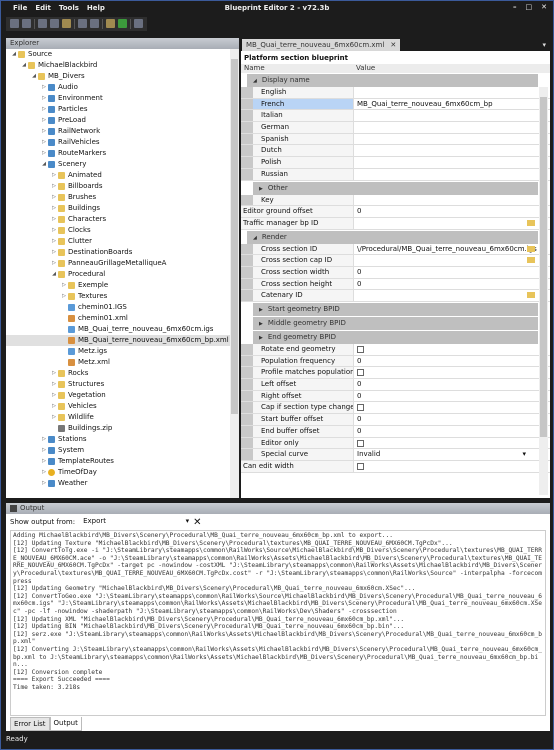  Describe the element at coordinates (122, 351) in the screenshot. I see `tree-item: Metz.igs` at that location.